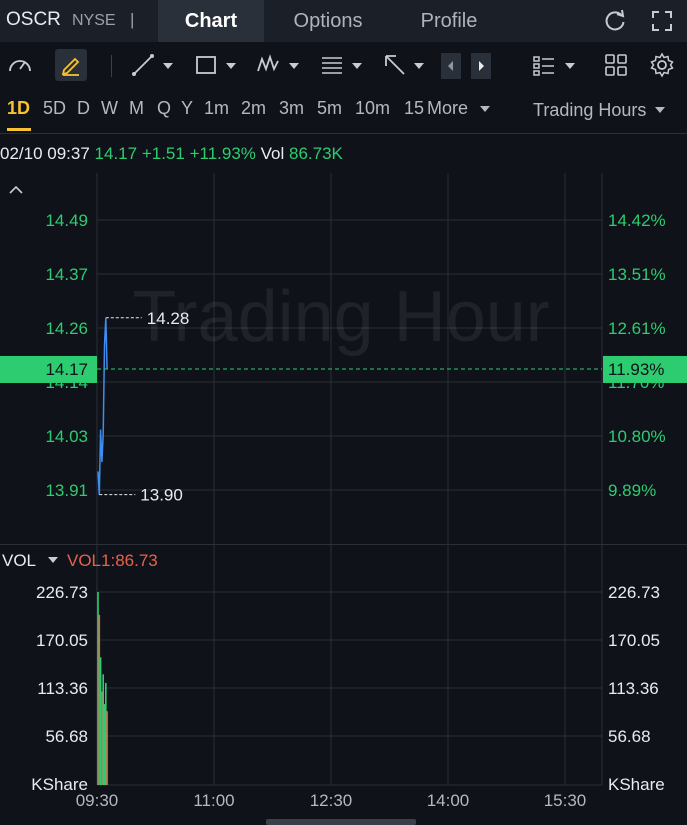  Describe the element at coordinates (97, 800) in the screenshot. I see `time-tick: 09:30` at that location.